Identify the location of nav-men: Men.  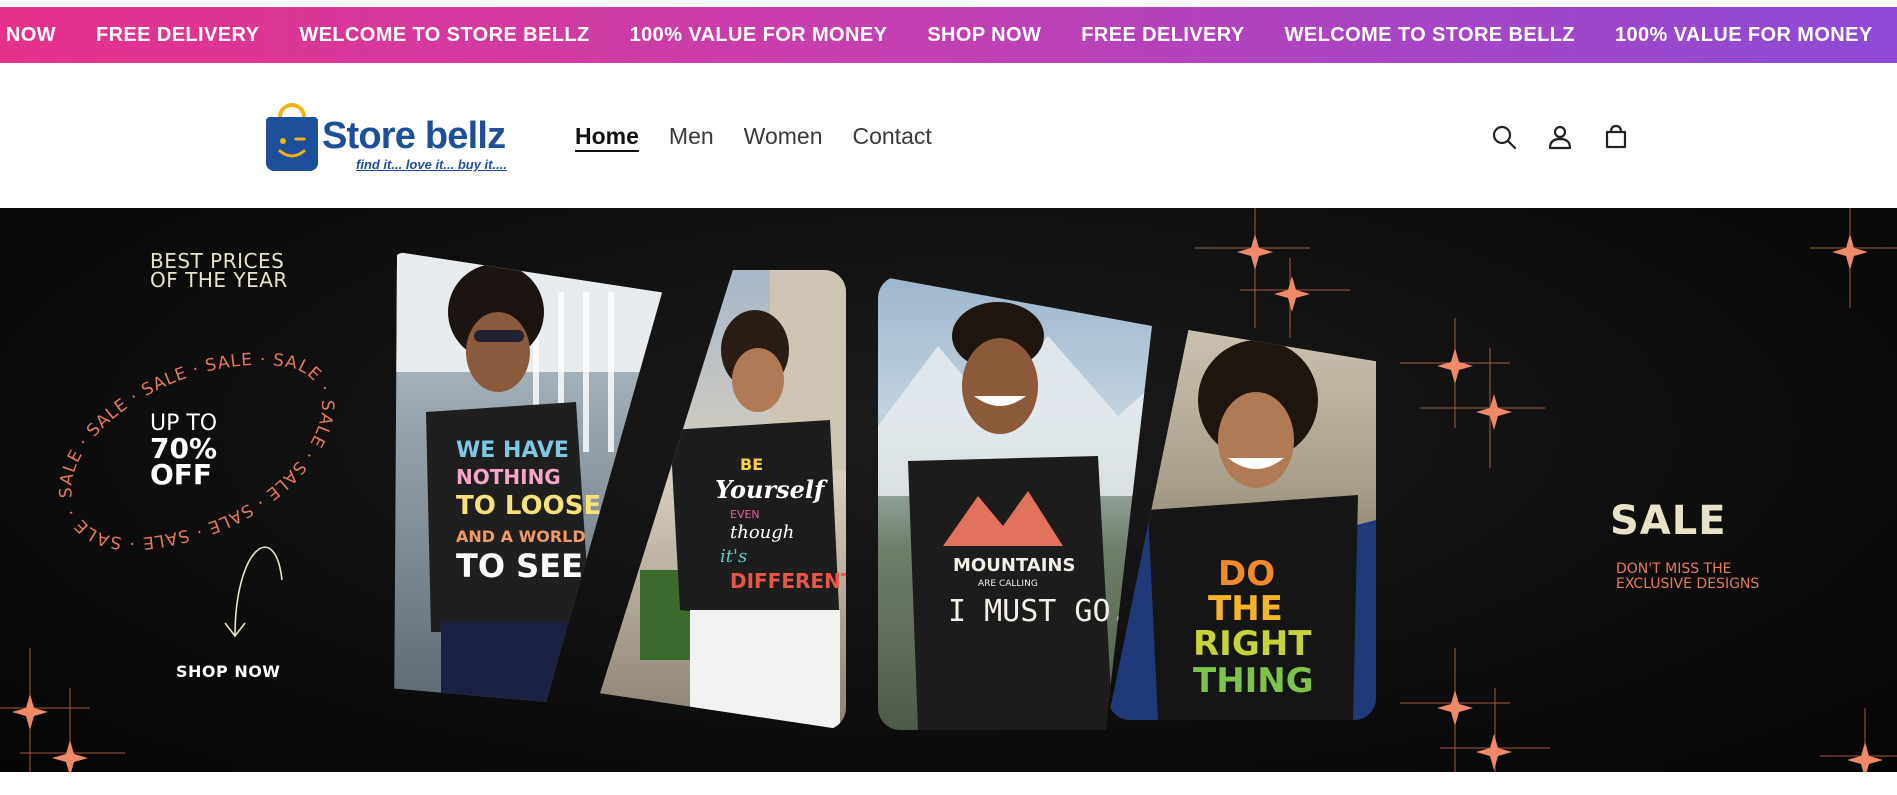
(691, 136).